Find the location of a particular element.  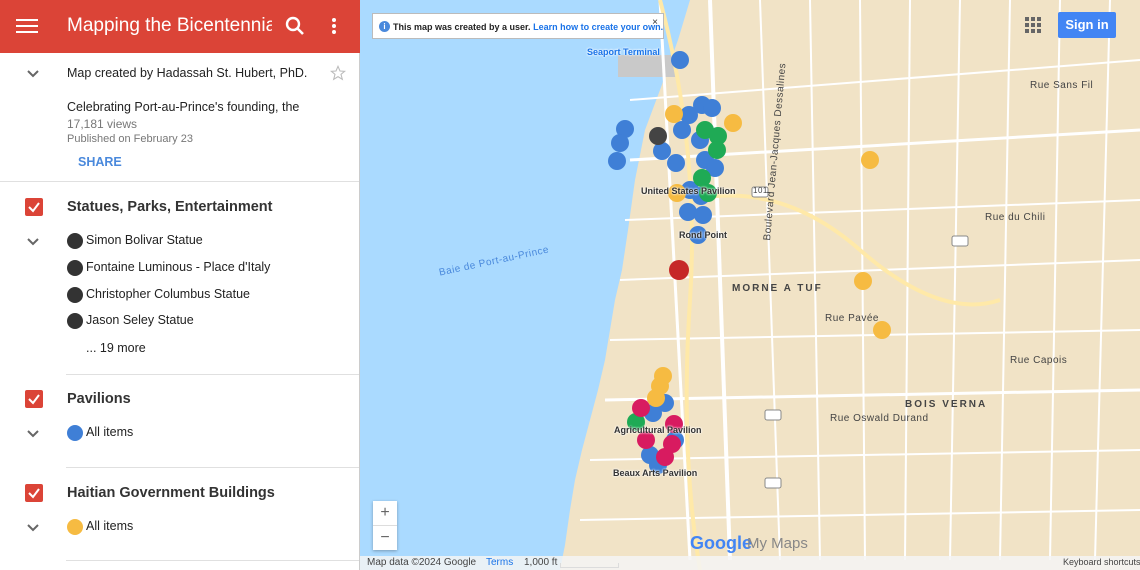

map-label-seaport: Seaport Terminal is located at coordinates (623, 52).